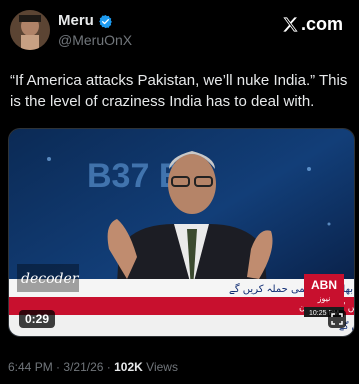  Describe the element at coordinates (179, 30) in the screenshot. I see `tweet-header: Meru @MeruOnX .com` at that location.